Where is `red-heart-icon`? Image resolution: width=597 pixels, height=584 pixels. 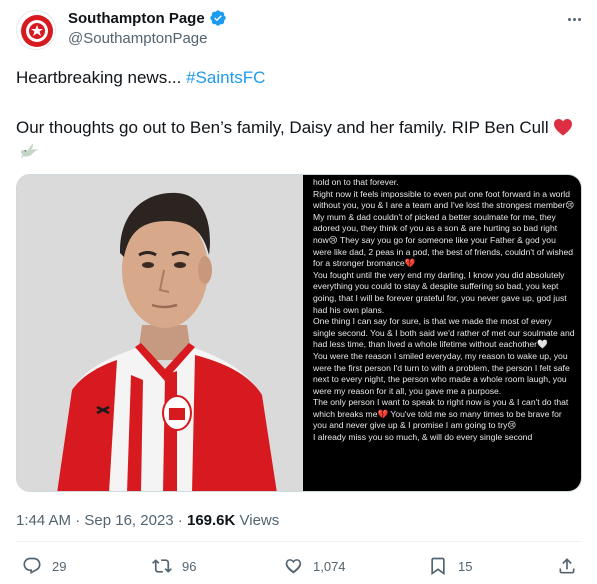
red-heart-icon is located at coordinates (563, 127).